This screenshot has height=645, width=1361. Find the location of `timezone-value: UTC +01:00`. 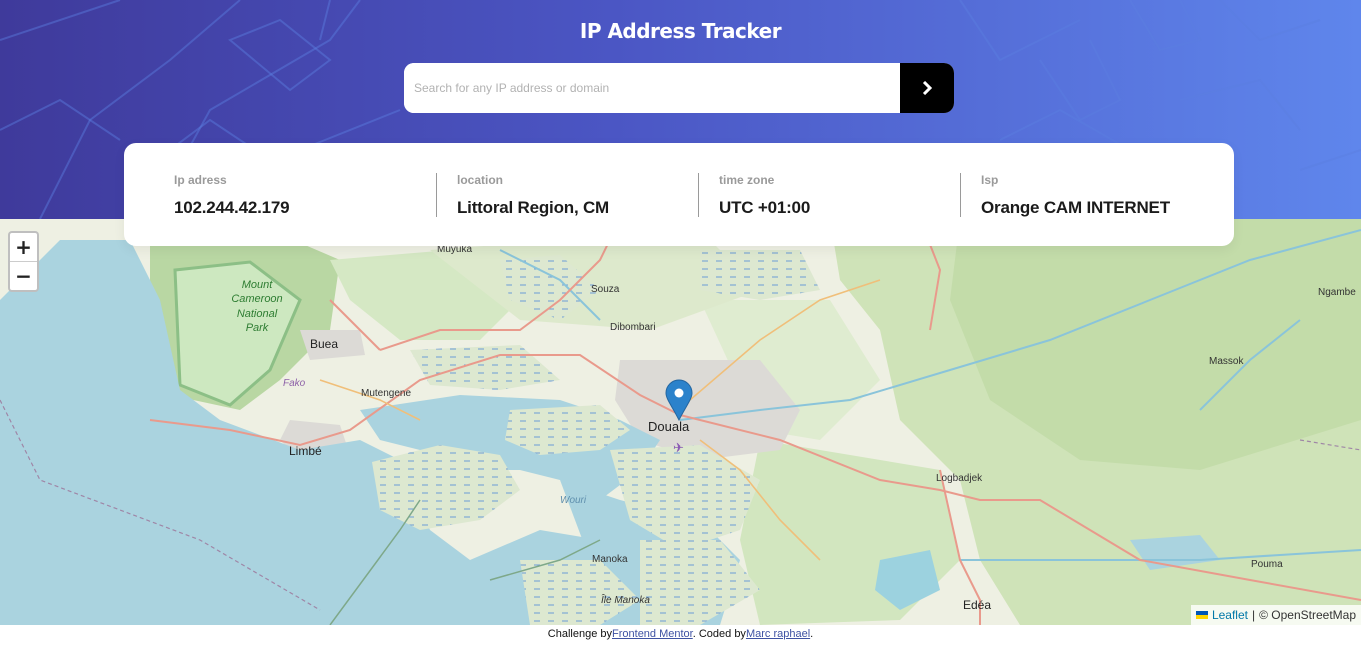

timezone-value: UTC +01:00 is located at coordinates (765, 207).